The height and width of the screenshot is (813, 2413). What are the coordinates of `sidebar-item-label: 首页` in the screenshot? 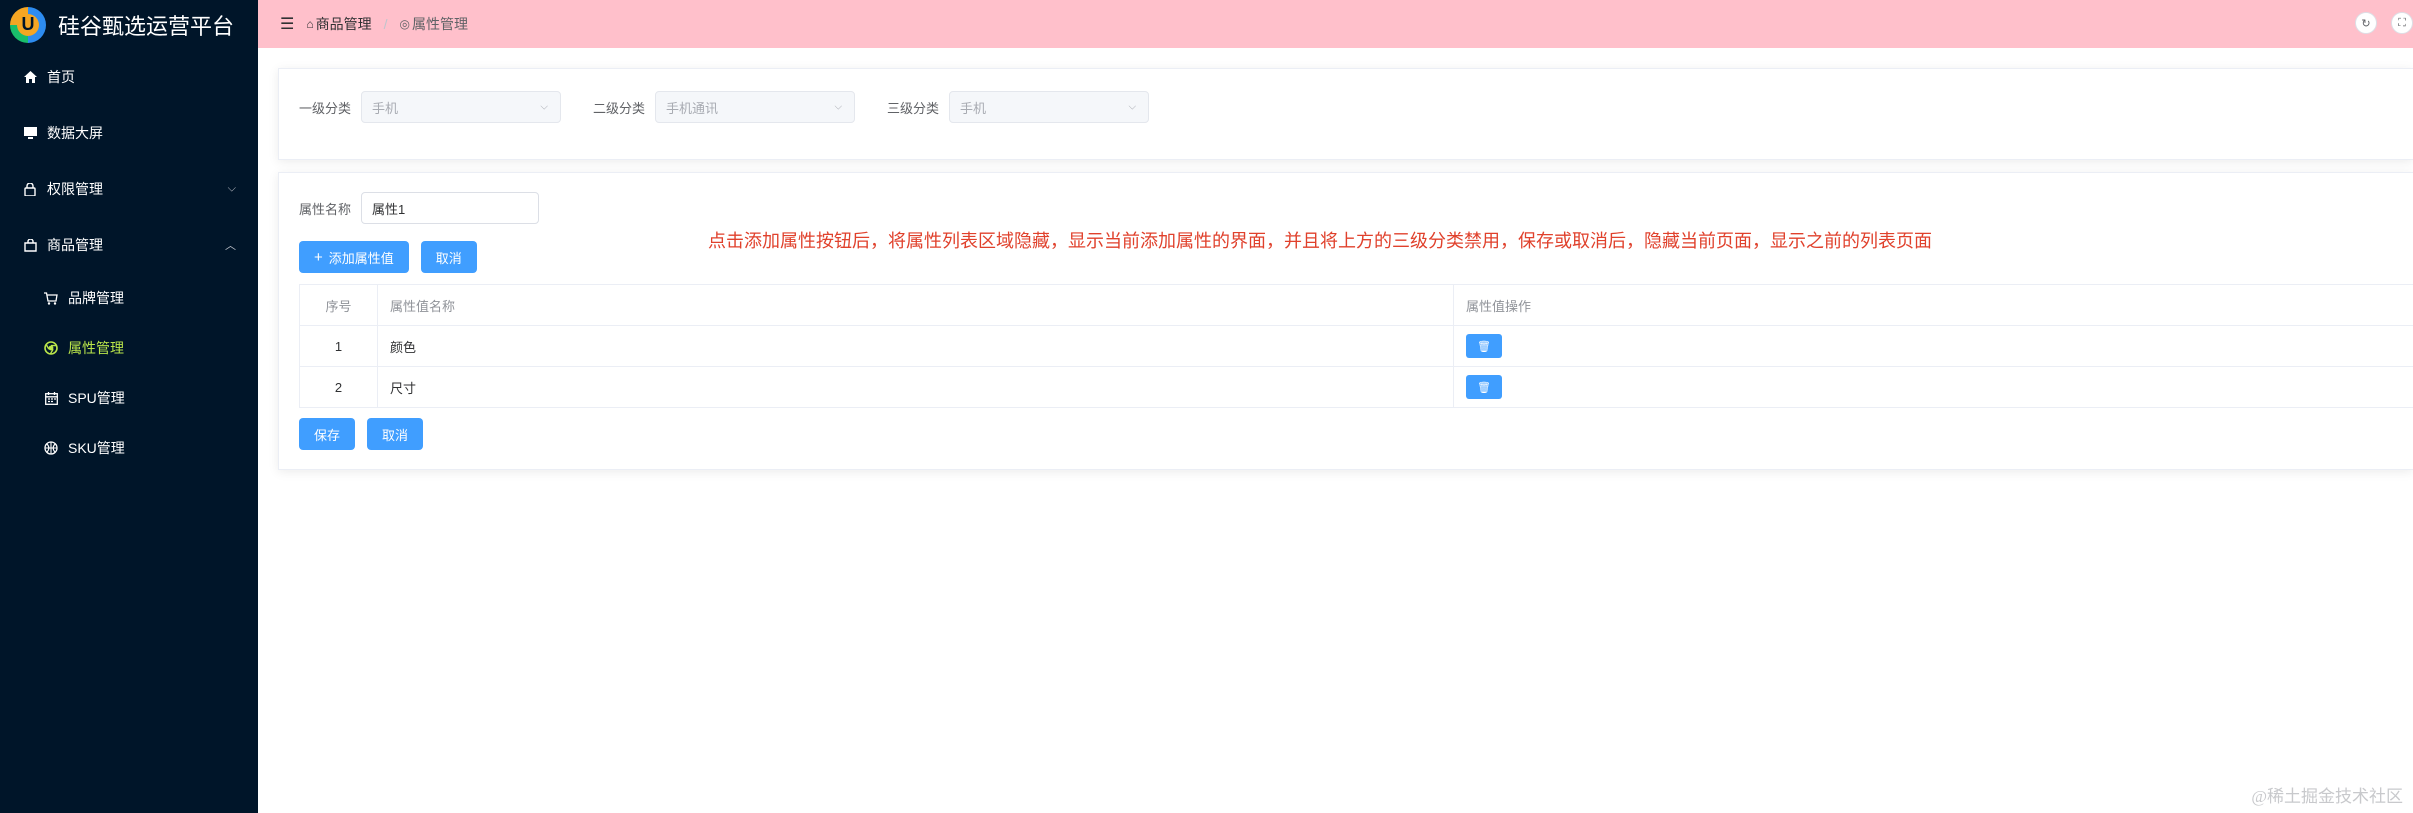 It's located at (61, 77).